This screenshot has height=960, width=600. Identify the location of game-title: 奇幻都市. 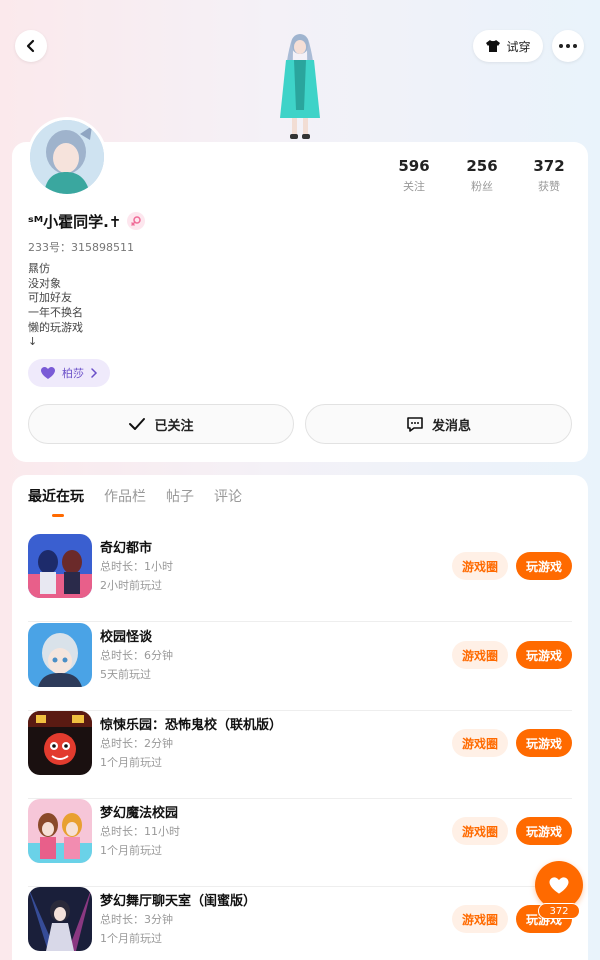
(126, 548).